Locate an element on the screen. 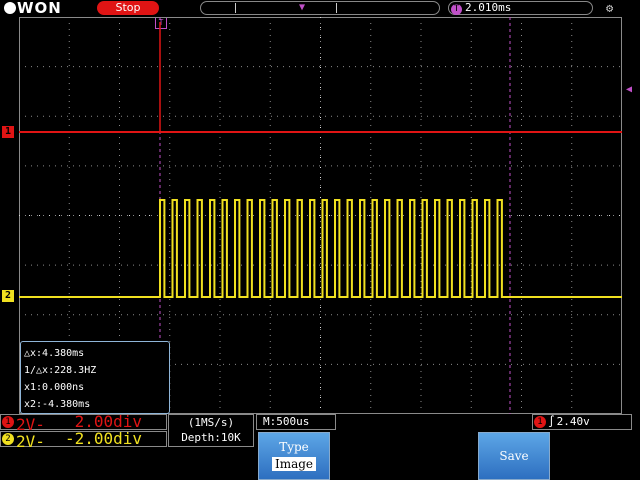 This screenshot has height=480, width=640. memory-depth: Depth:10K is located at coordinates (211, 437).